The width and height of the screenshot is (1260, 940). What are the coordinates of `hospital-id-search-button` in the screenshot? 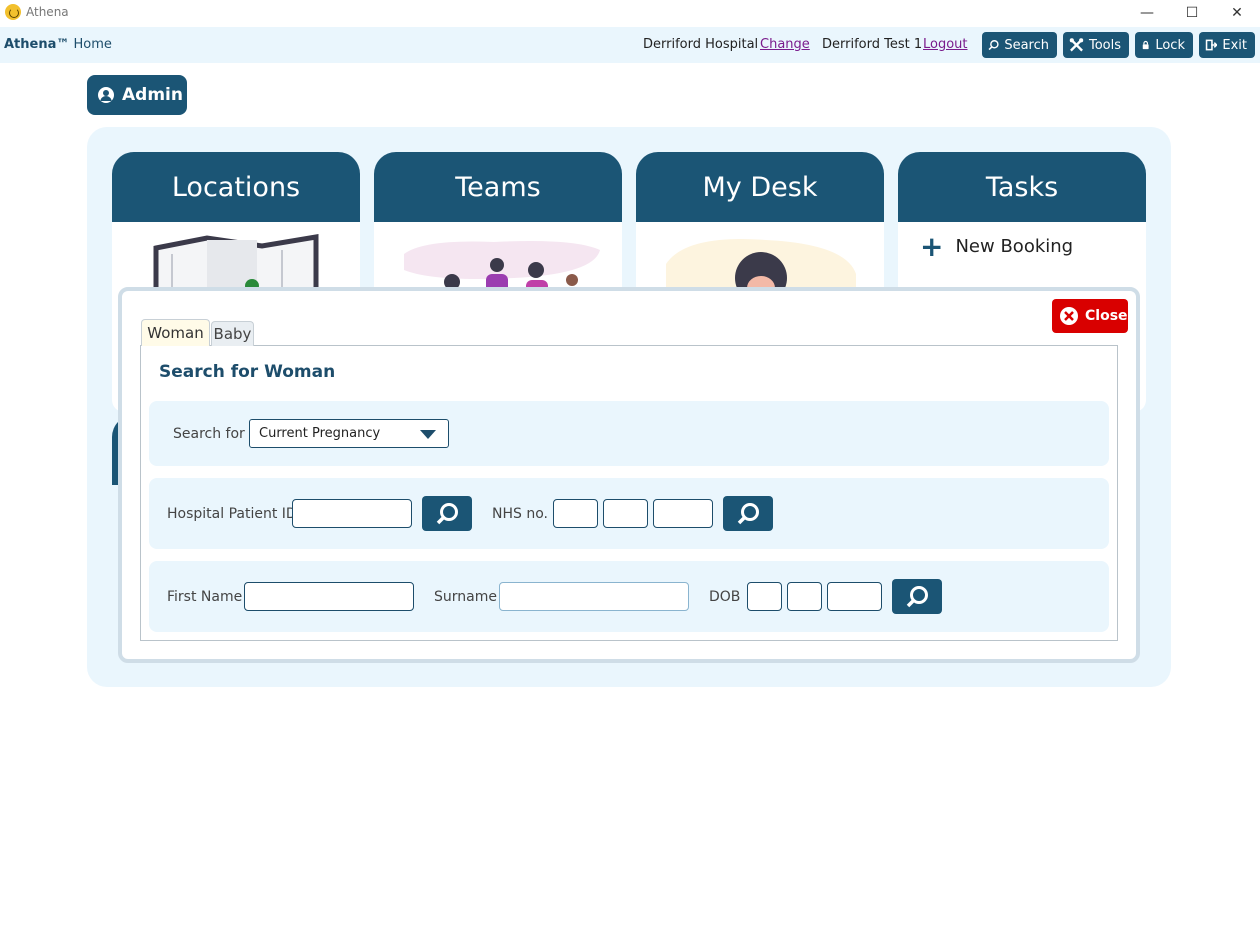 It's located at (447, 513).